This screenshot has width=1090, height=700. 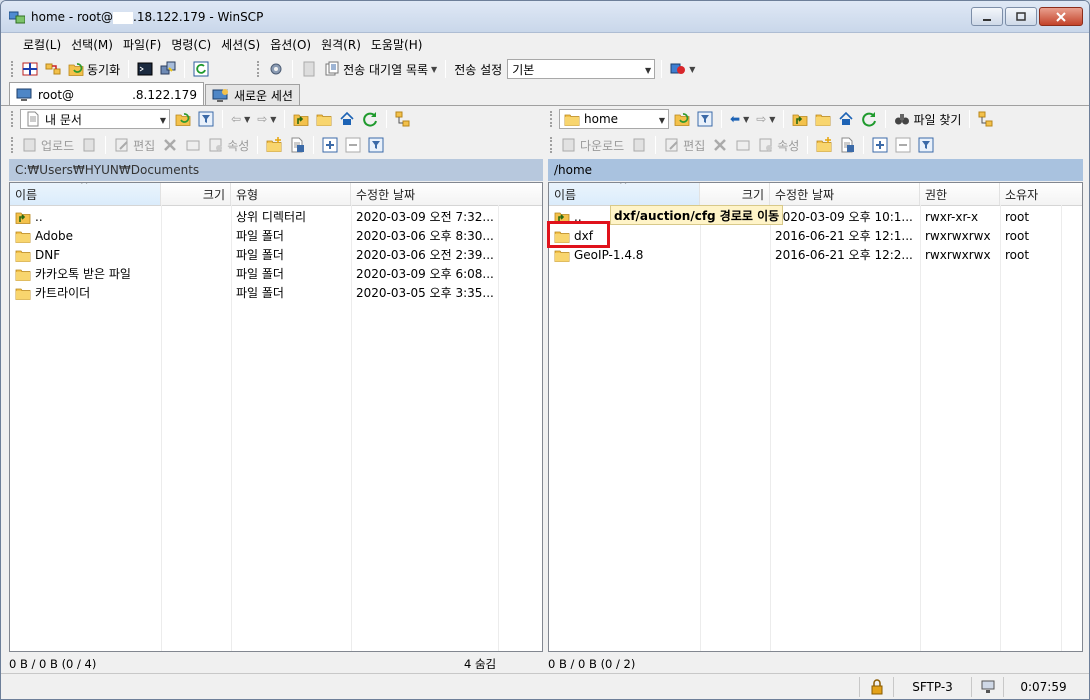 I want to click on remote-location-select: home ▼, so click(x=614, y=119).